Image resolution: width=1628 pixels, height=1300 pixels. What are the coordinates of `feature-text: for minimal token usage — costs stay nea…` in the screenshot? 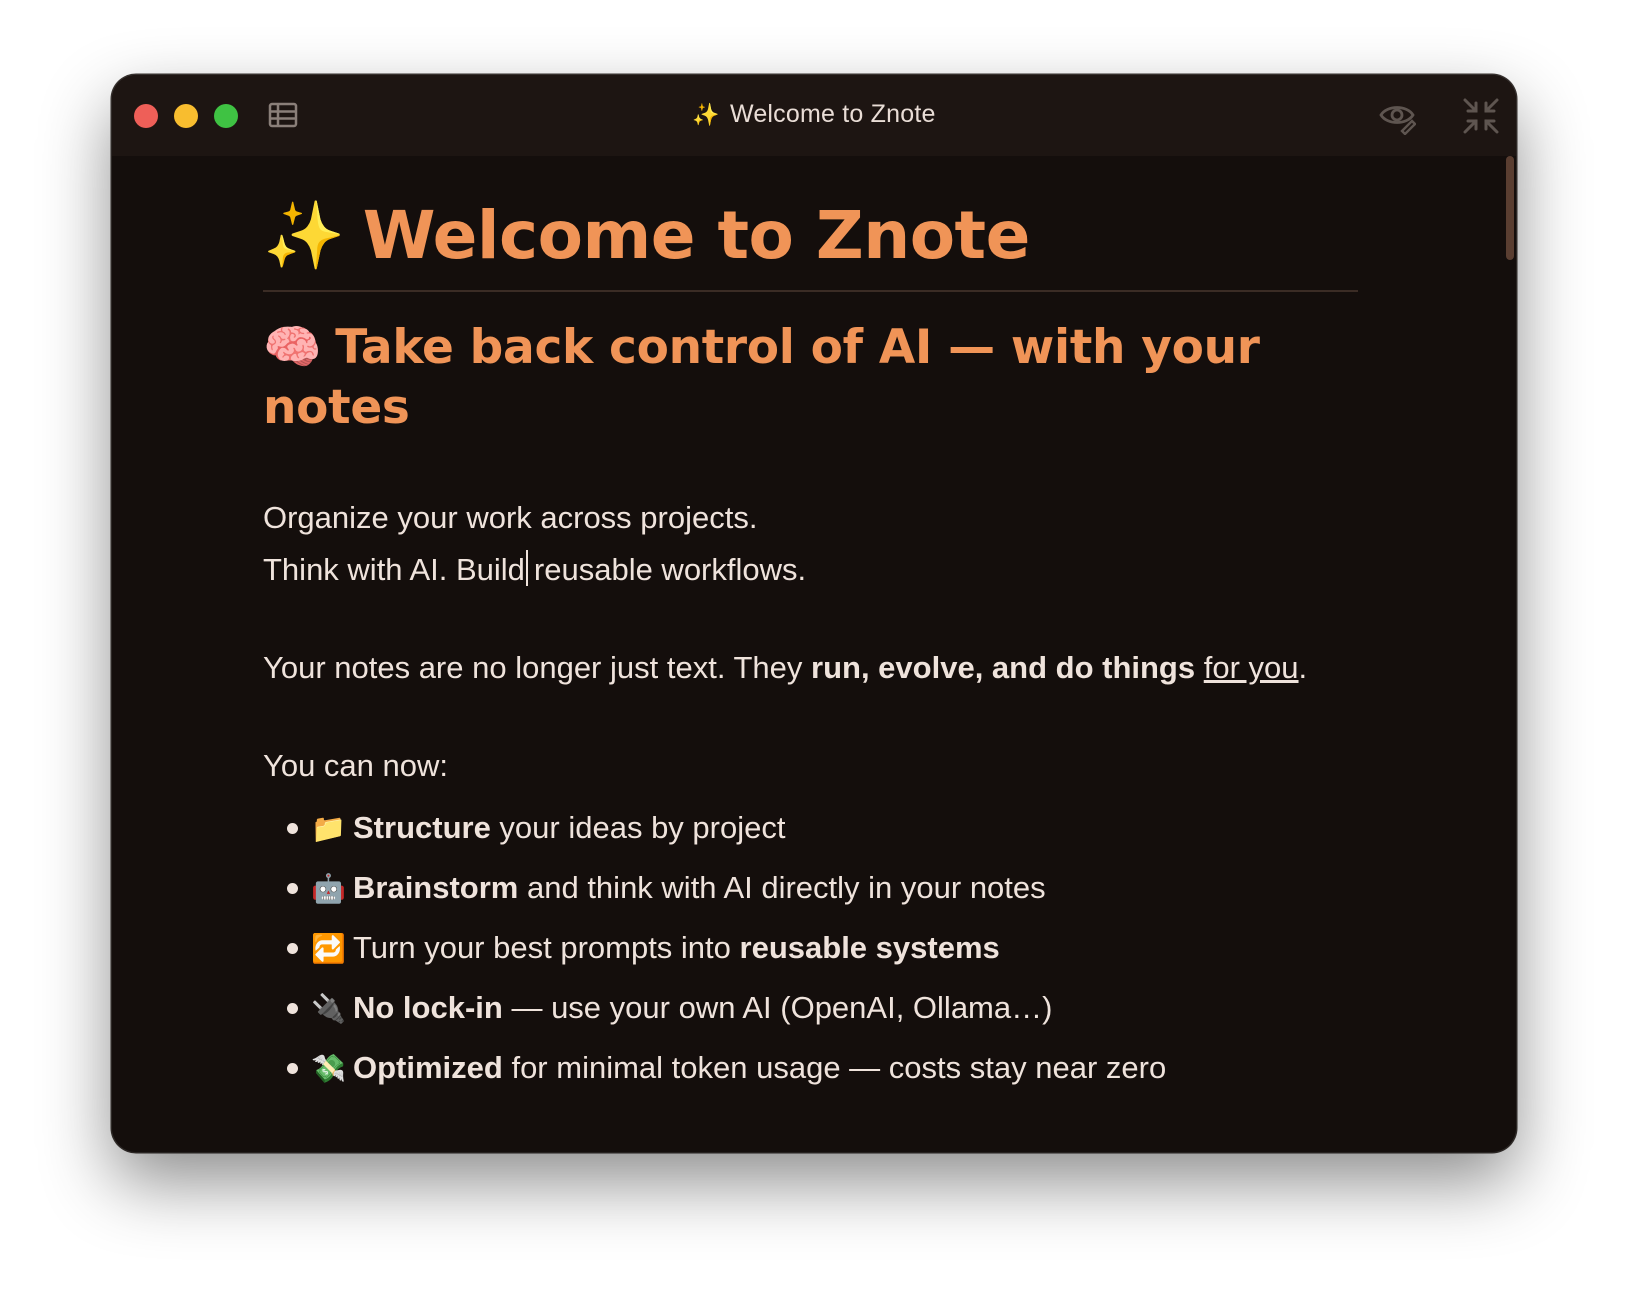 It's located at (834, 1067).